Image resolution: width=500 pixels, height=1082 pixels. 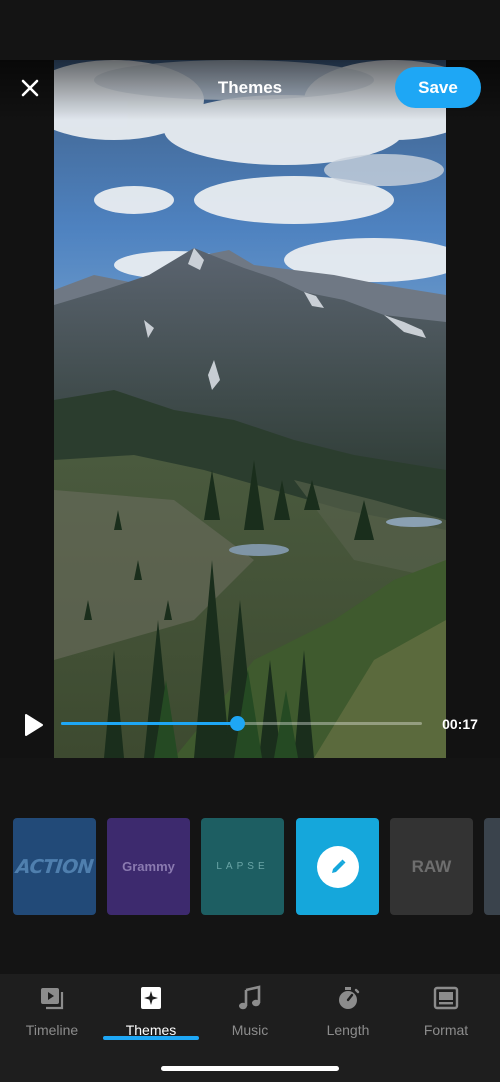 I want to click on theme-action-label: ACTION, so click(x=54, y=866).